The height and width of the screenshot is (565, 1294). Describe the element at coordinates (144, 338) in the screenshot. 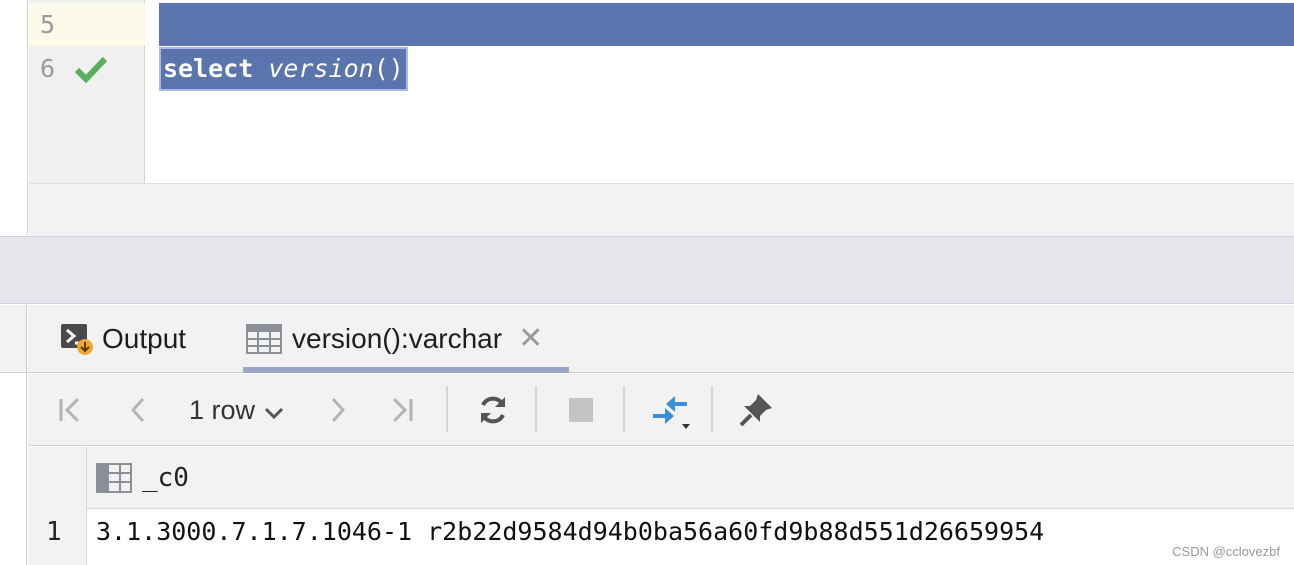

I see `tab-output-label: Output` at that location.